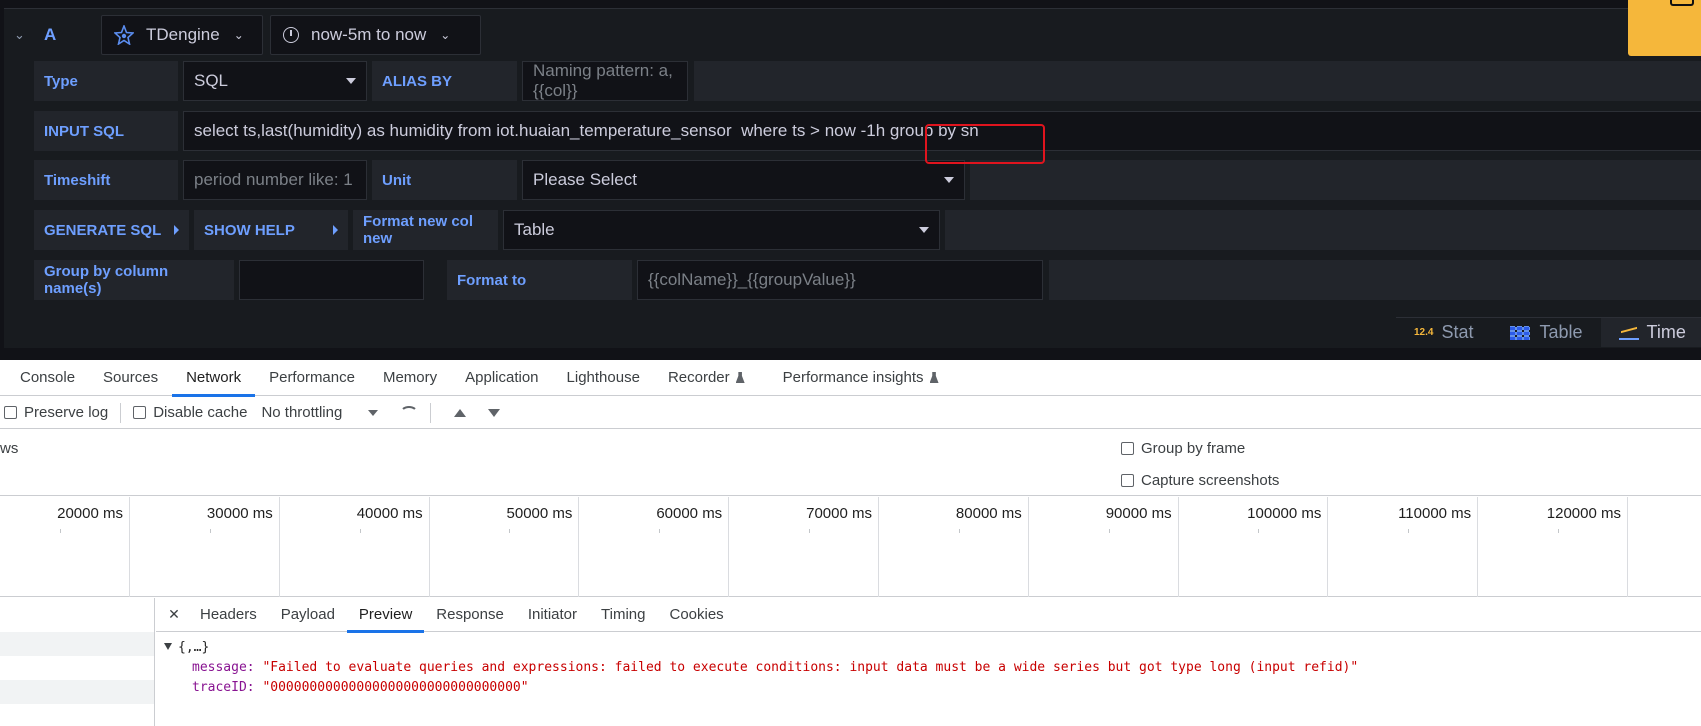 This screenshot has height=726, width=1701. Describe the element at coordinates (1403, 547) in the screenshot. I see `timeline-tick: 110000 ms` at that location.